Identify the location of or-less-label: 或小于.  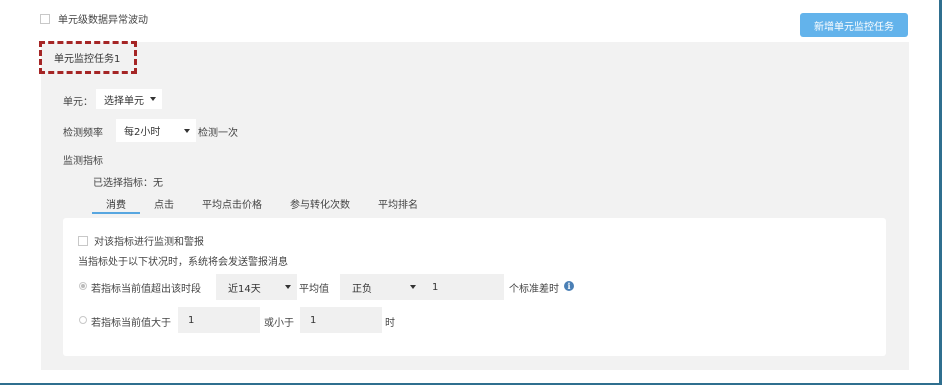
(279, 323).